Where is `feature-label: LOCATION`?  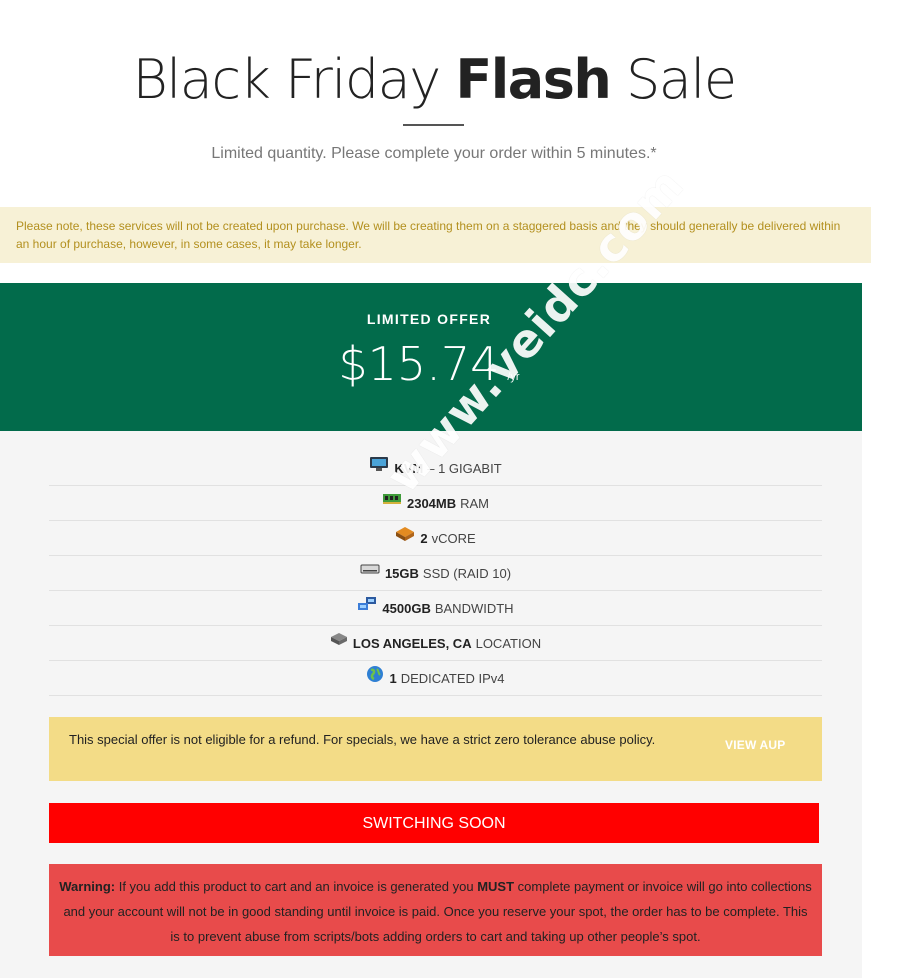
feature-label: LOCATION is located at coordinates (508, 643).